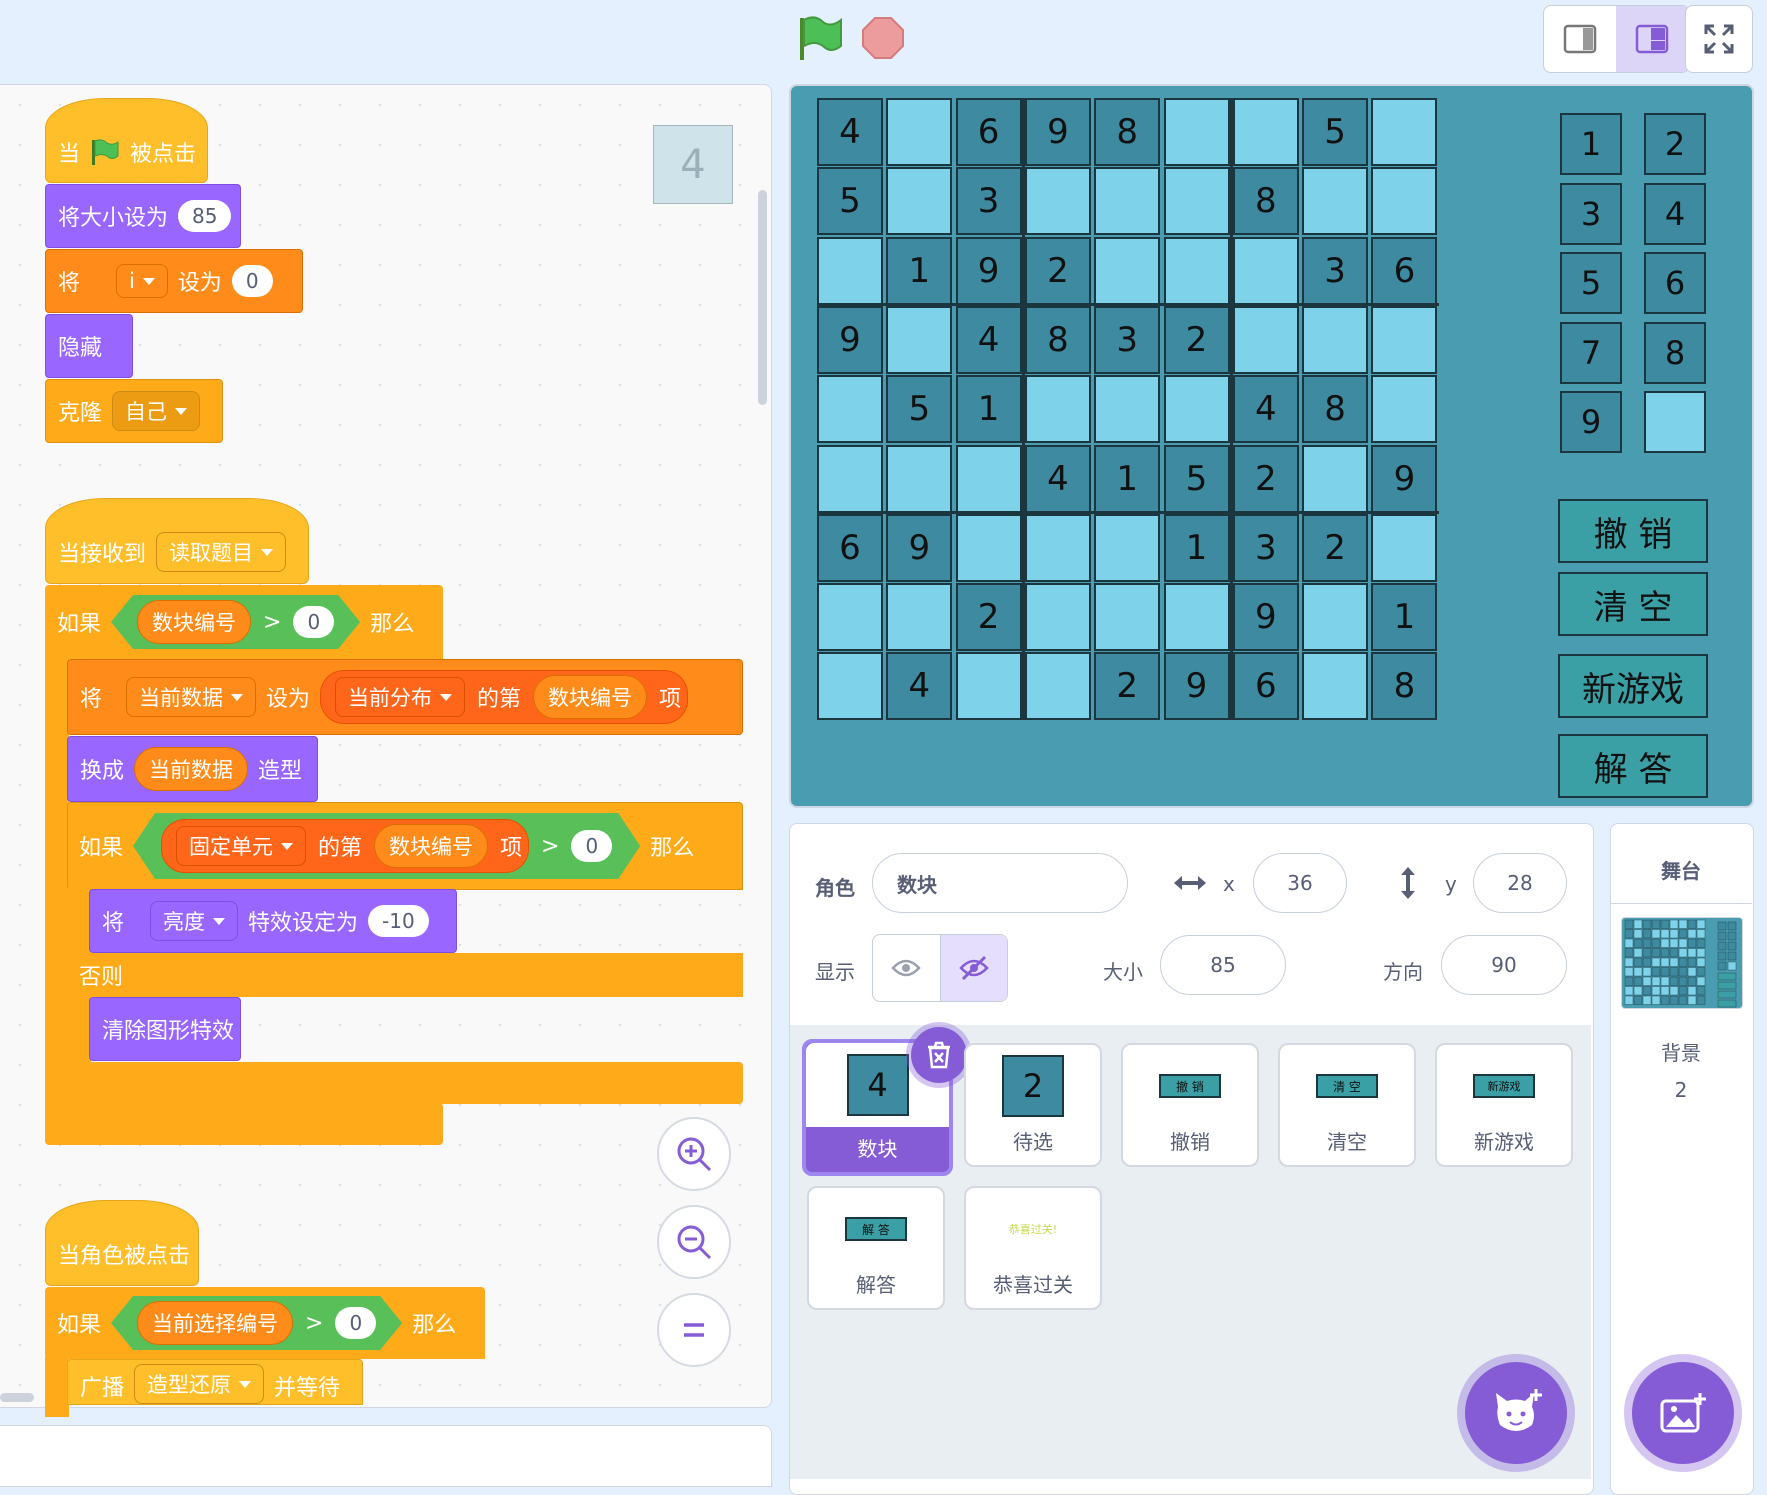 The width and height of the screenshot is (1767, 1495). I want to click on sprite-name-input: 数块, so click(1000, 883).